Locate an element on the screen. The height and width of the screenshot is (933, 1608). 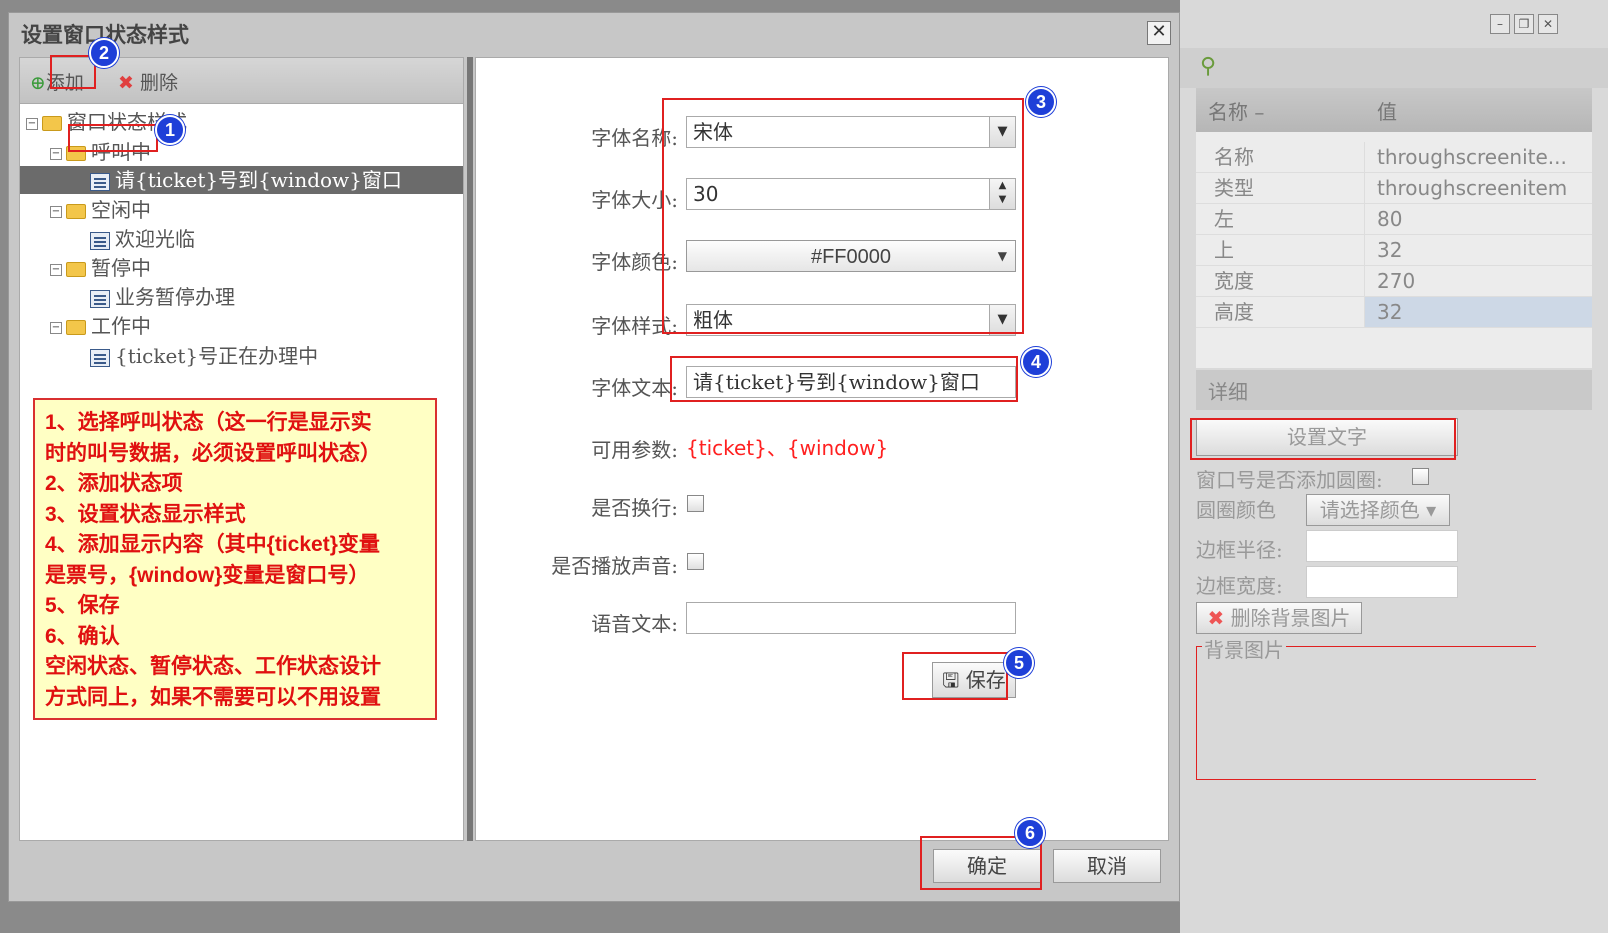
note-line: 5、保存 is located at coordinates (82, 605).